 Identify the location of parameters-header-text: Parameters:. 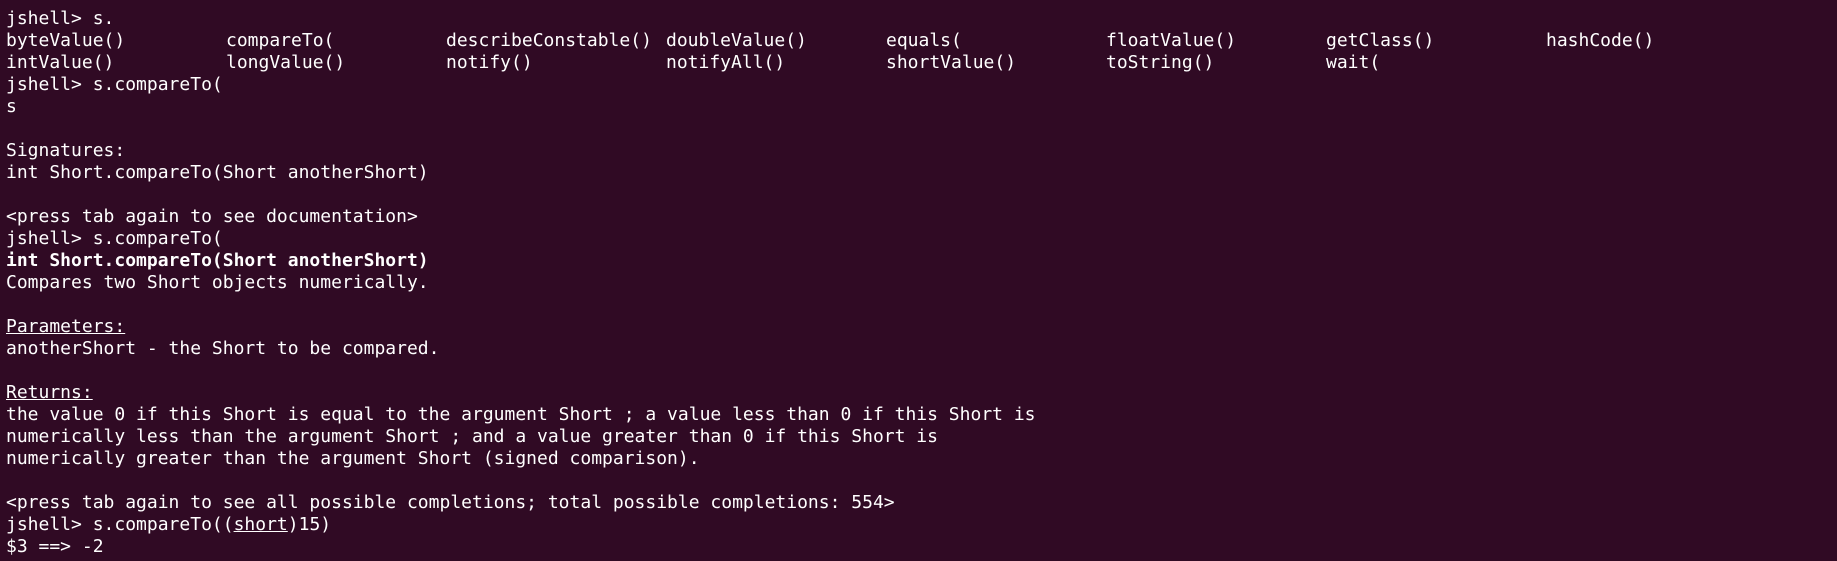
(66, 326).